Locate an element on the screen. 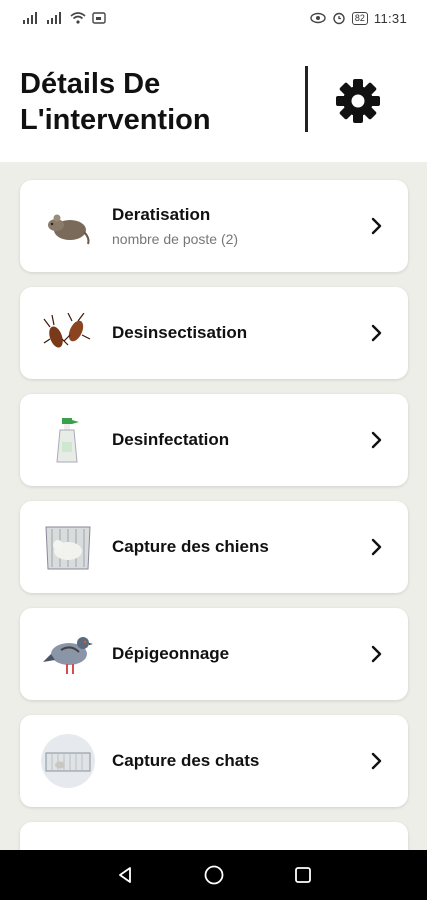  alarm-icon is located at coordinates (339, 18).